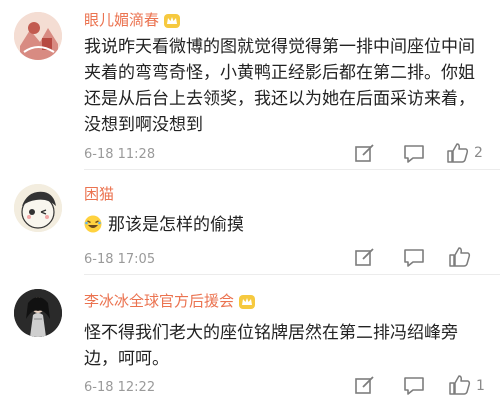 This screenshot has width=500, height=405. What do you see at coordinates (480, 386) in the screenshot?
I see `like-count: 1` at bounding box center [480, 386].